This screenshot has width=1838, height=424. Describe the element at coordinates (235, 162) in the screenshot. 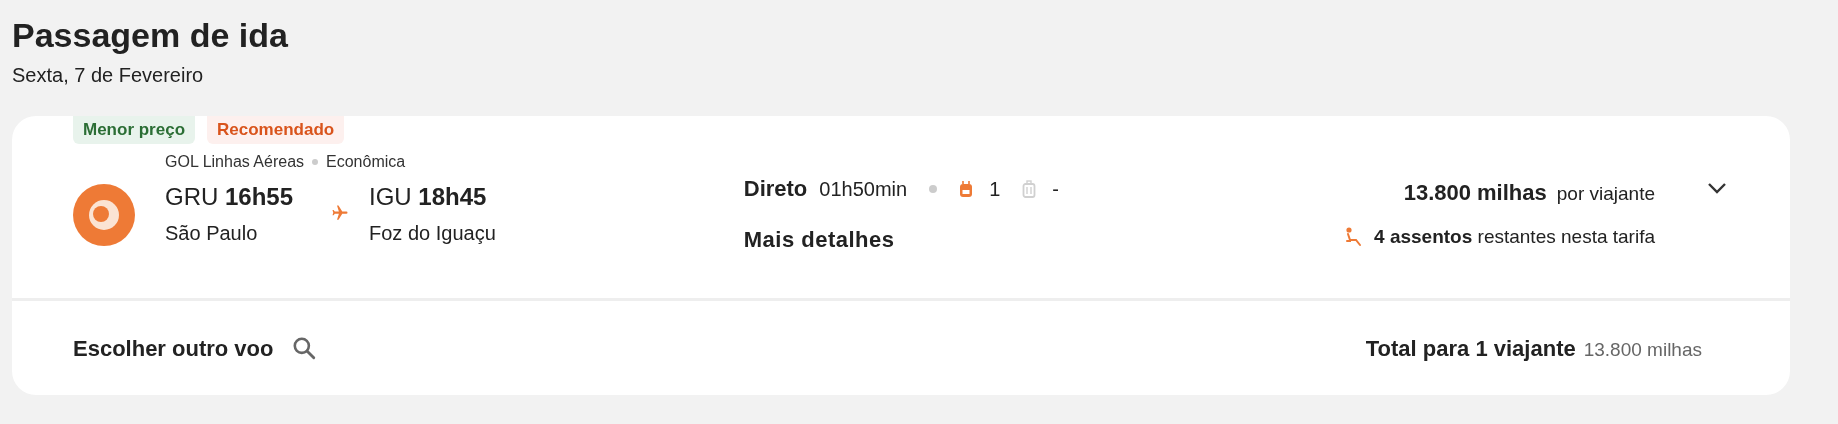

I see `airline-name: GOL Linhas Aéreas` at that location.